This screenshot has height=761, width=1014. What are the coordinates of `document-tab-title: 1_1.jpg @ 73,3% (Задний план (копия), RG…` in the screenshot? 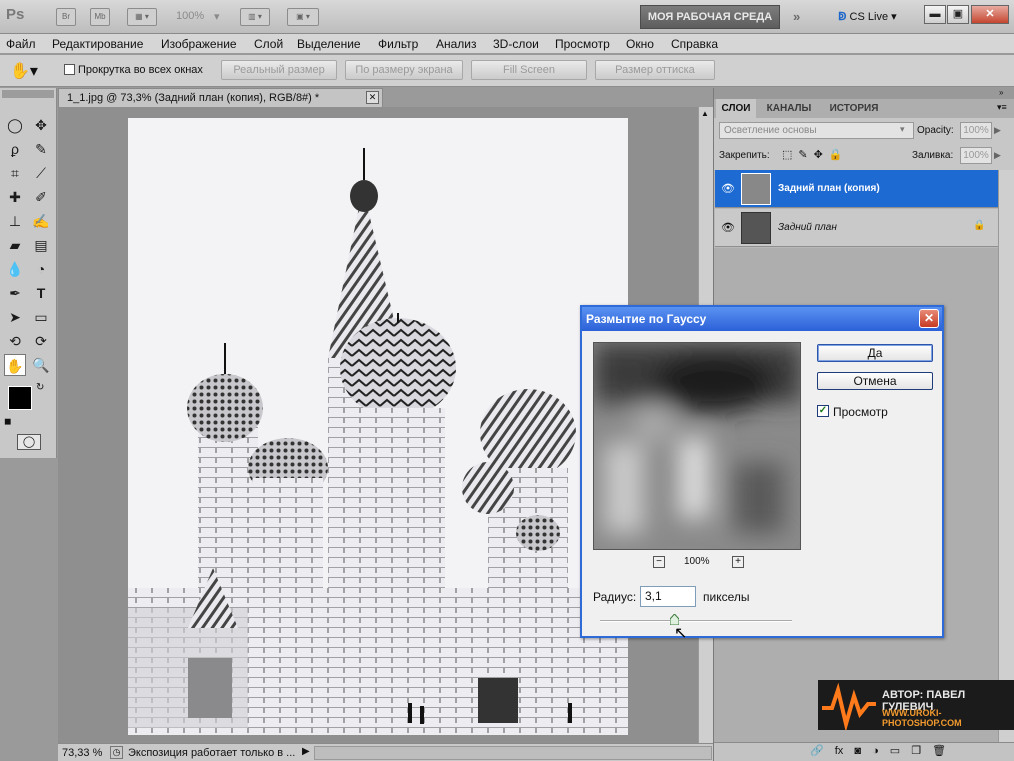 It's located at (193, 98).